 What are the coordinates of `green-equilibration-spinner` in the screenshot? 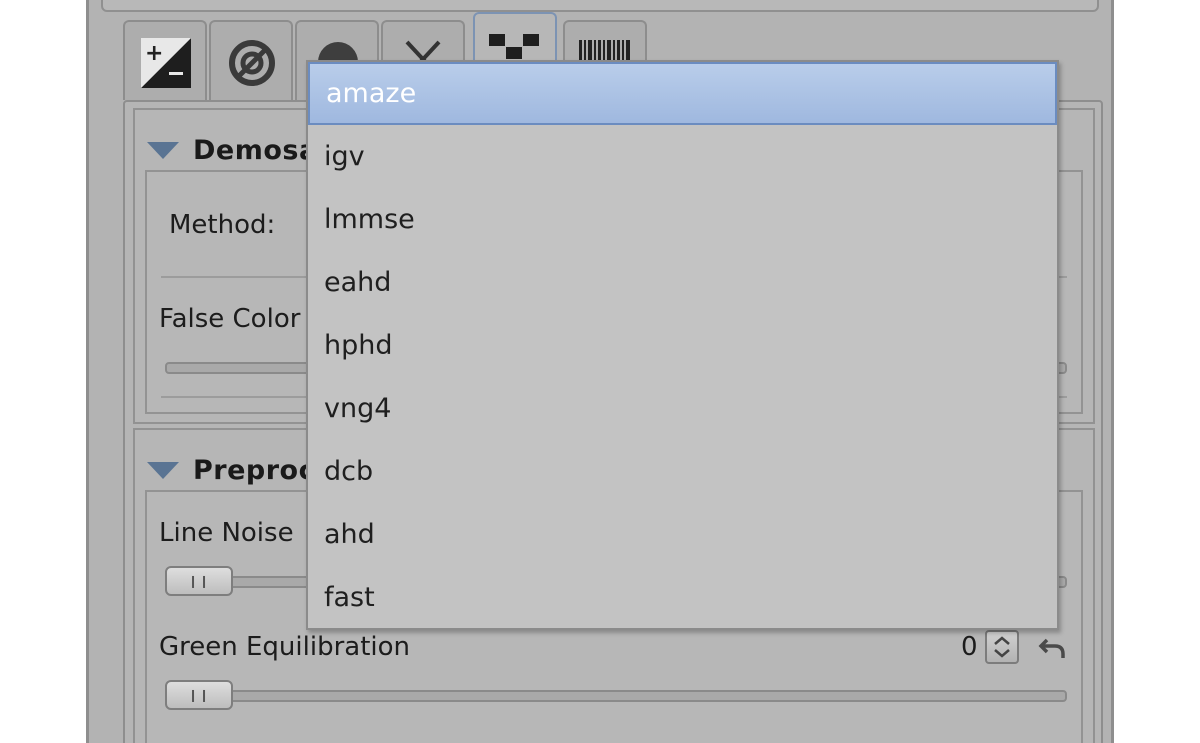 It's located at (1002, 647).